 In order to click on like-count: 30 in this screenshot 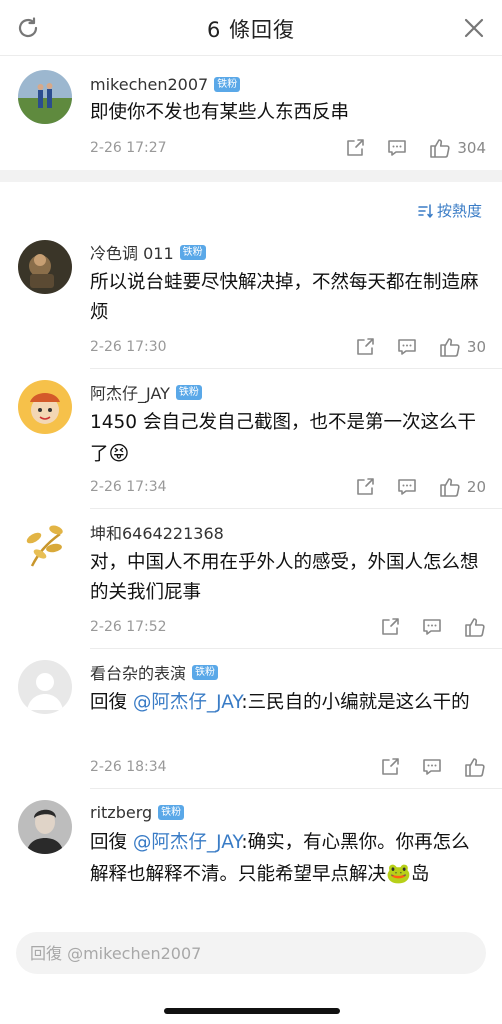, I will do `click(476, 347)`.